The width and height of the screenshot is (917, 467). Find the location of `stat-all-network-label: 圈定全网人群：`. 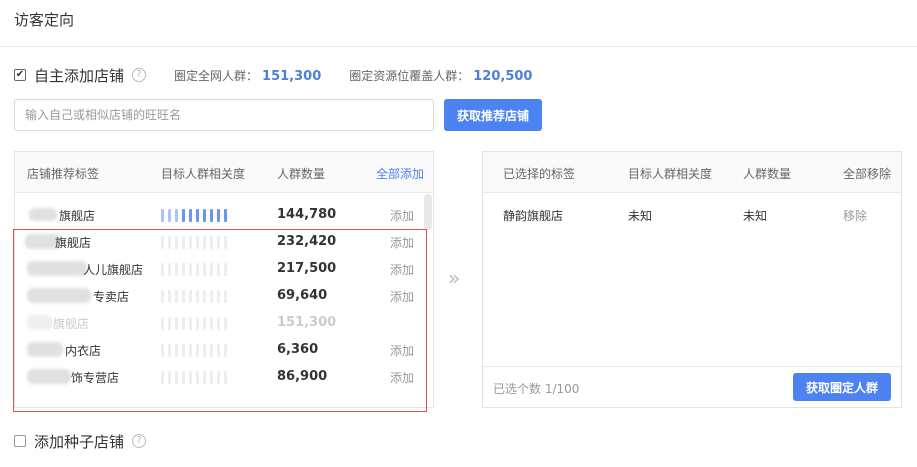

stat-all-network-label: 圈定全网人群： is located at coordinates (216, 75).